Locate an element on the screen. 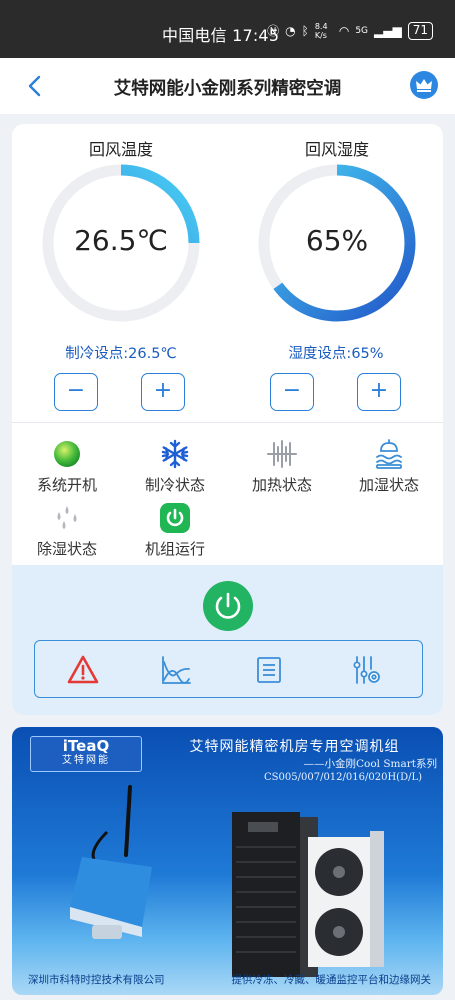  snowflake-icon is located at coordinates (175, 454).